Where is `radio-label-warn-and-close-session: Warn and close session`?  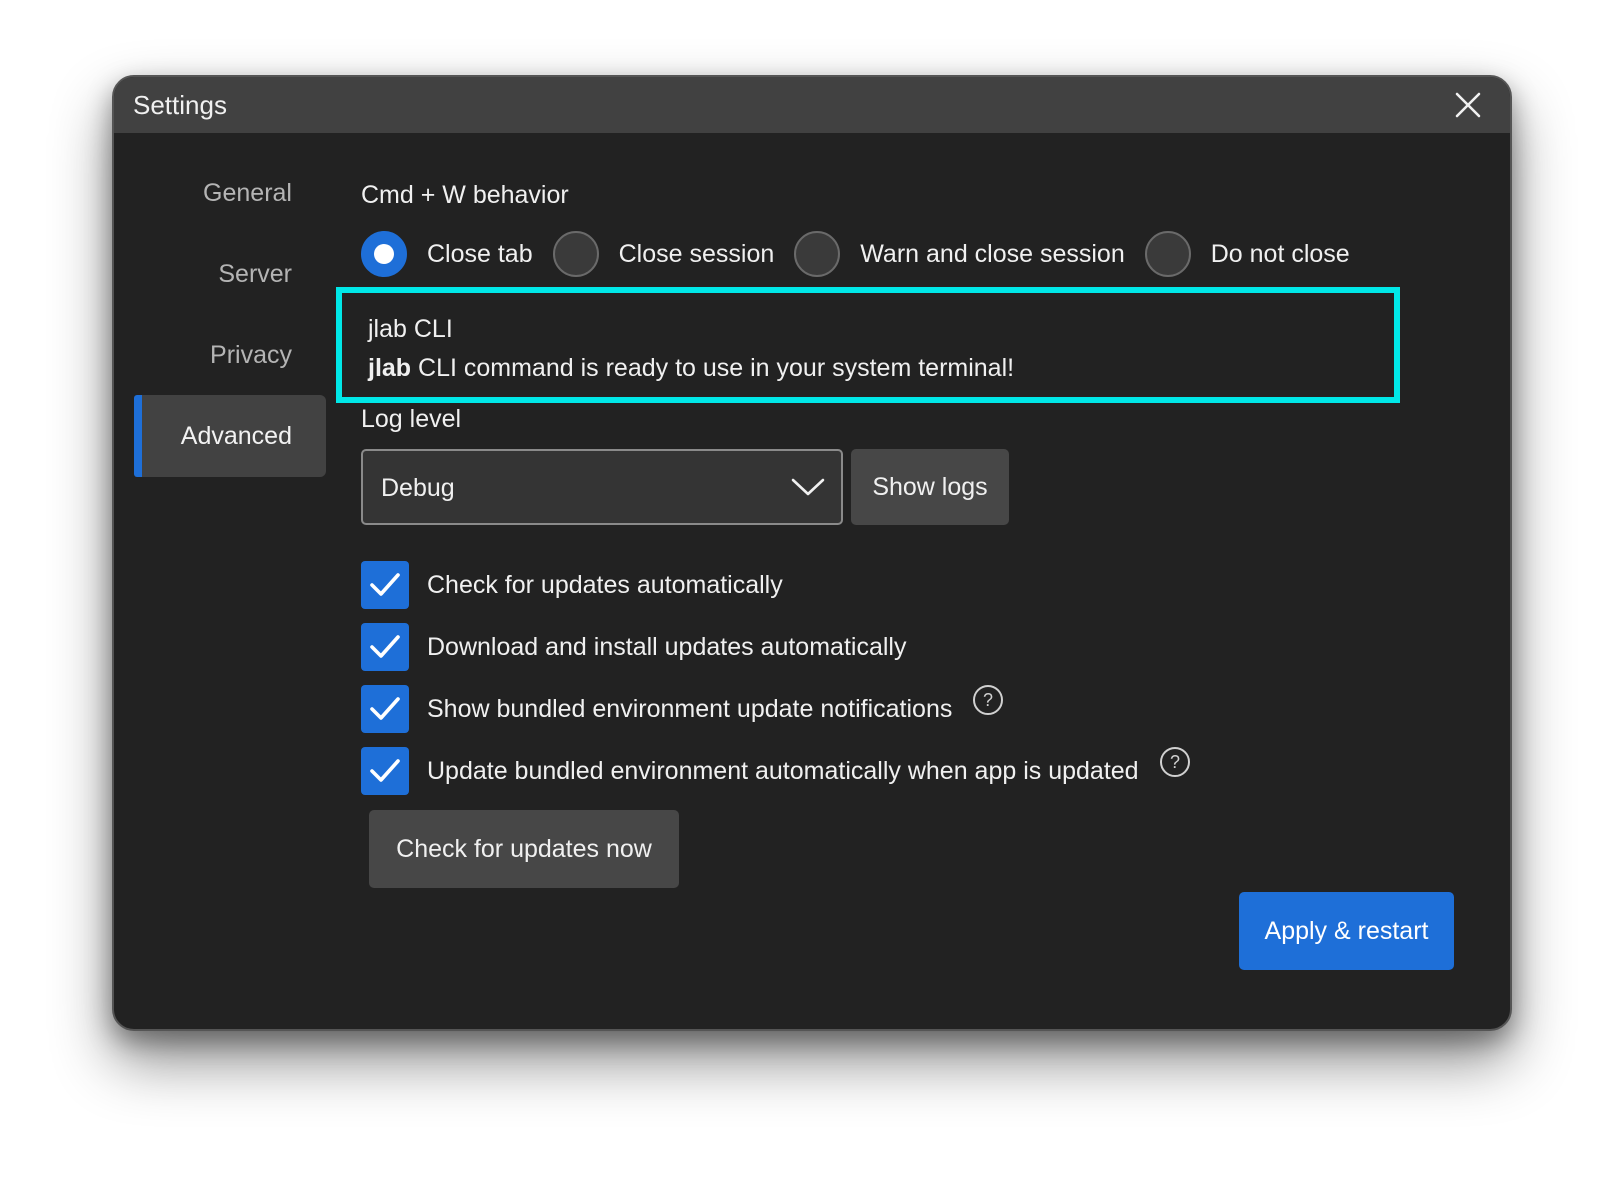 radio-label-warn-and-close-session: Warn and close session is located at coordinates (992, 254).